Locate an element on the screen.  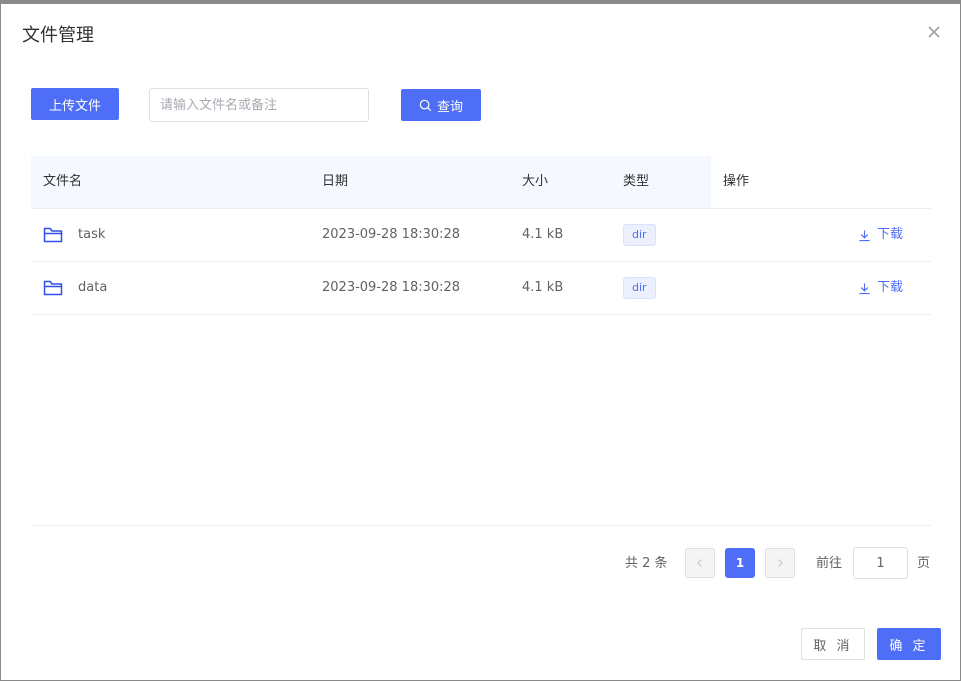
column-header-type: 类型 is located at coordinates (636, 182).